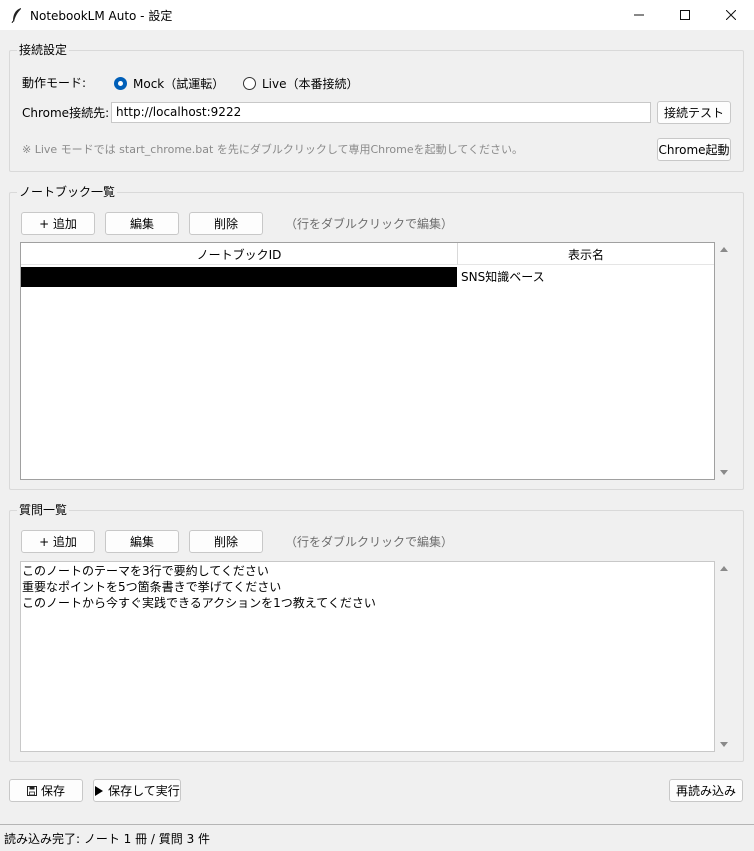 This screenshot has height=851, width=754. I want to click on table-row: SNS知識ベース, so click(367, 277).